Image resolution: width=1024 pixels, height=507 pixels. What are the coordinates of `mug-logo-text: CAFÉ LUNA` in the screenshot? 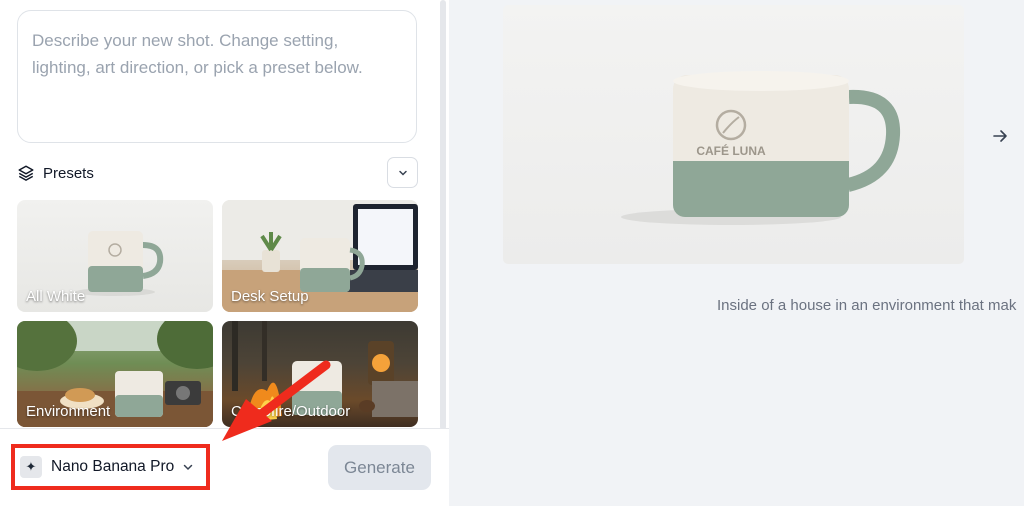 It's located at (731, 150).